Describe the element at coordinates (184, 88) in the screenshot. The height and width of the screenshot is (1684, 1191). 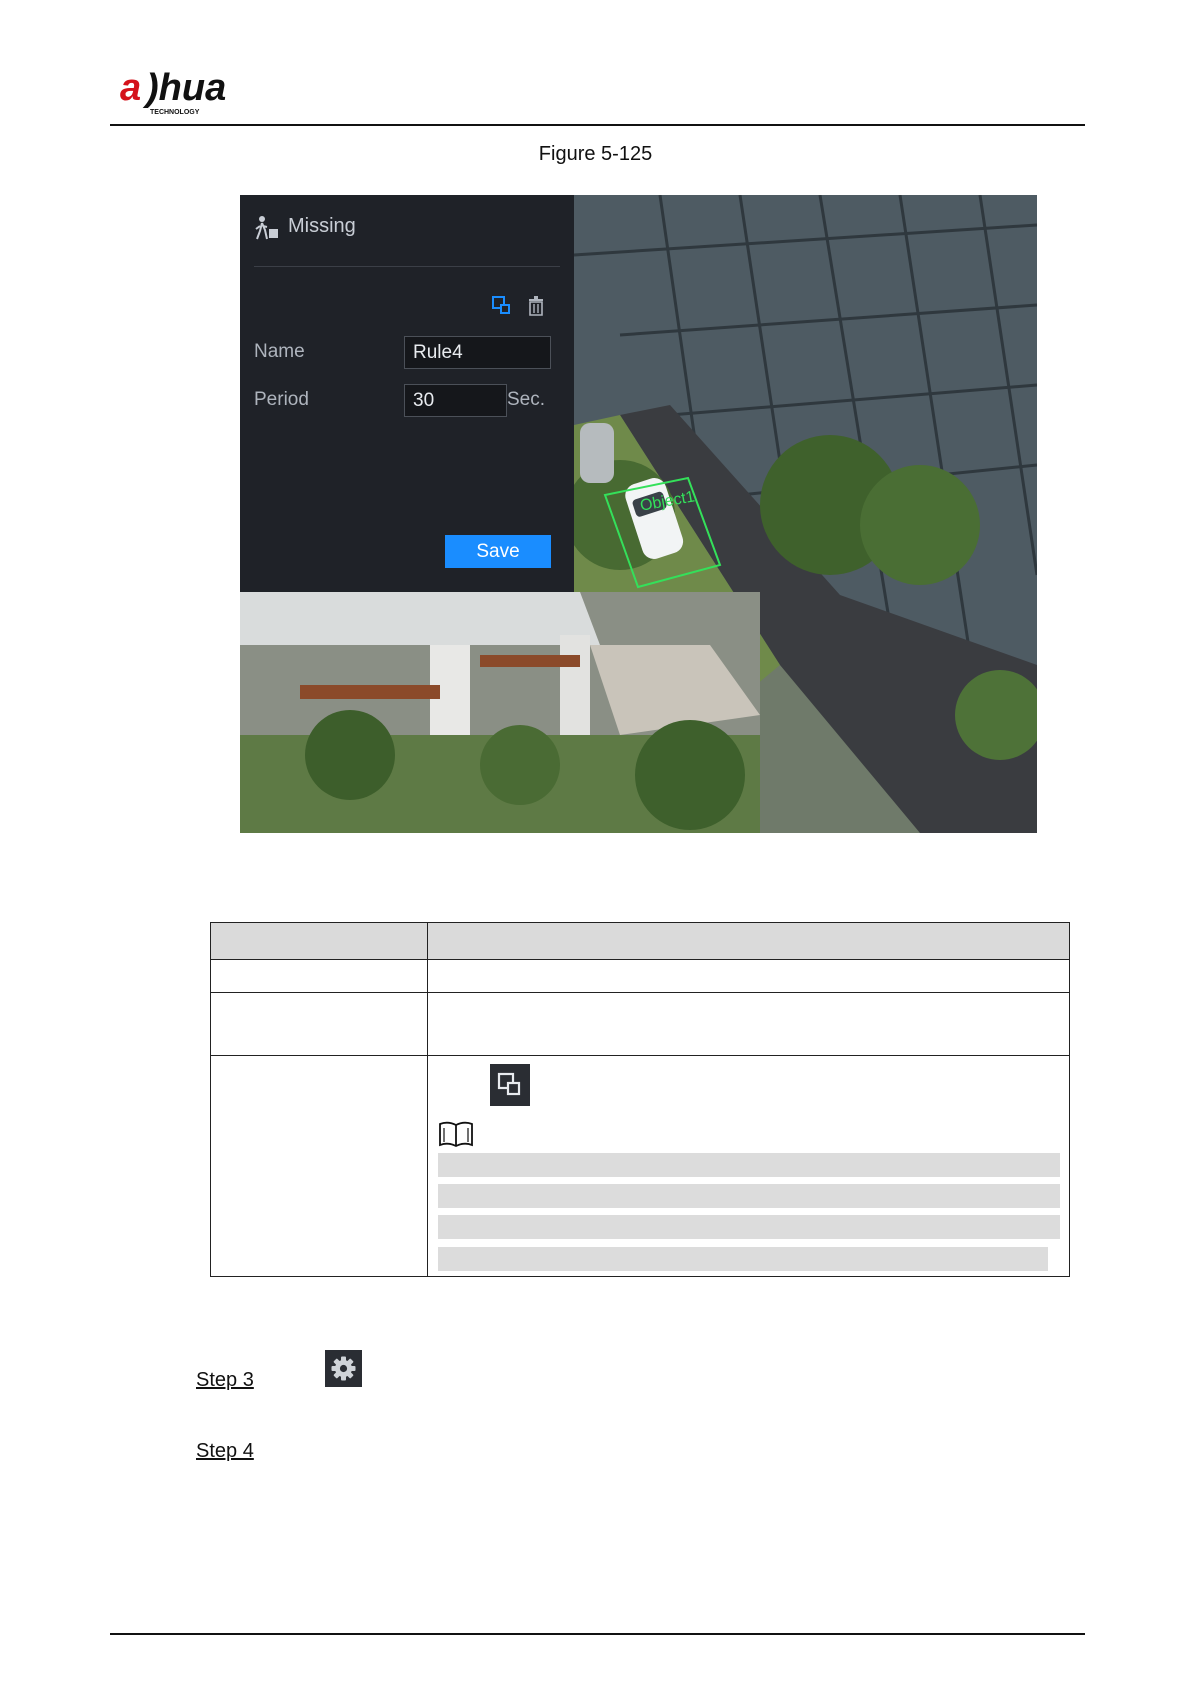
I see `svg-text: )hua` at that location.